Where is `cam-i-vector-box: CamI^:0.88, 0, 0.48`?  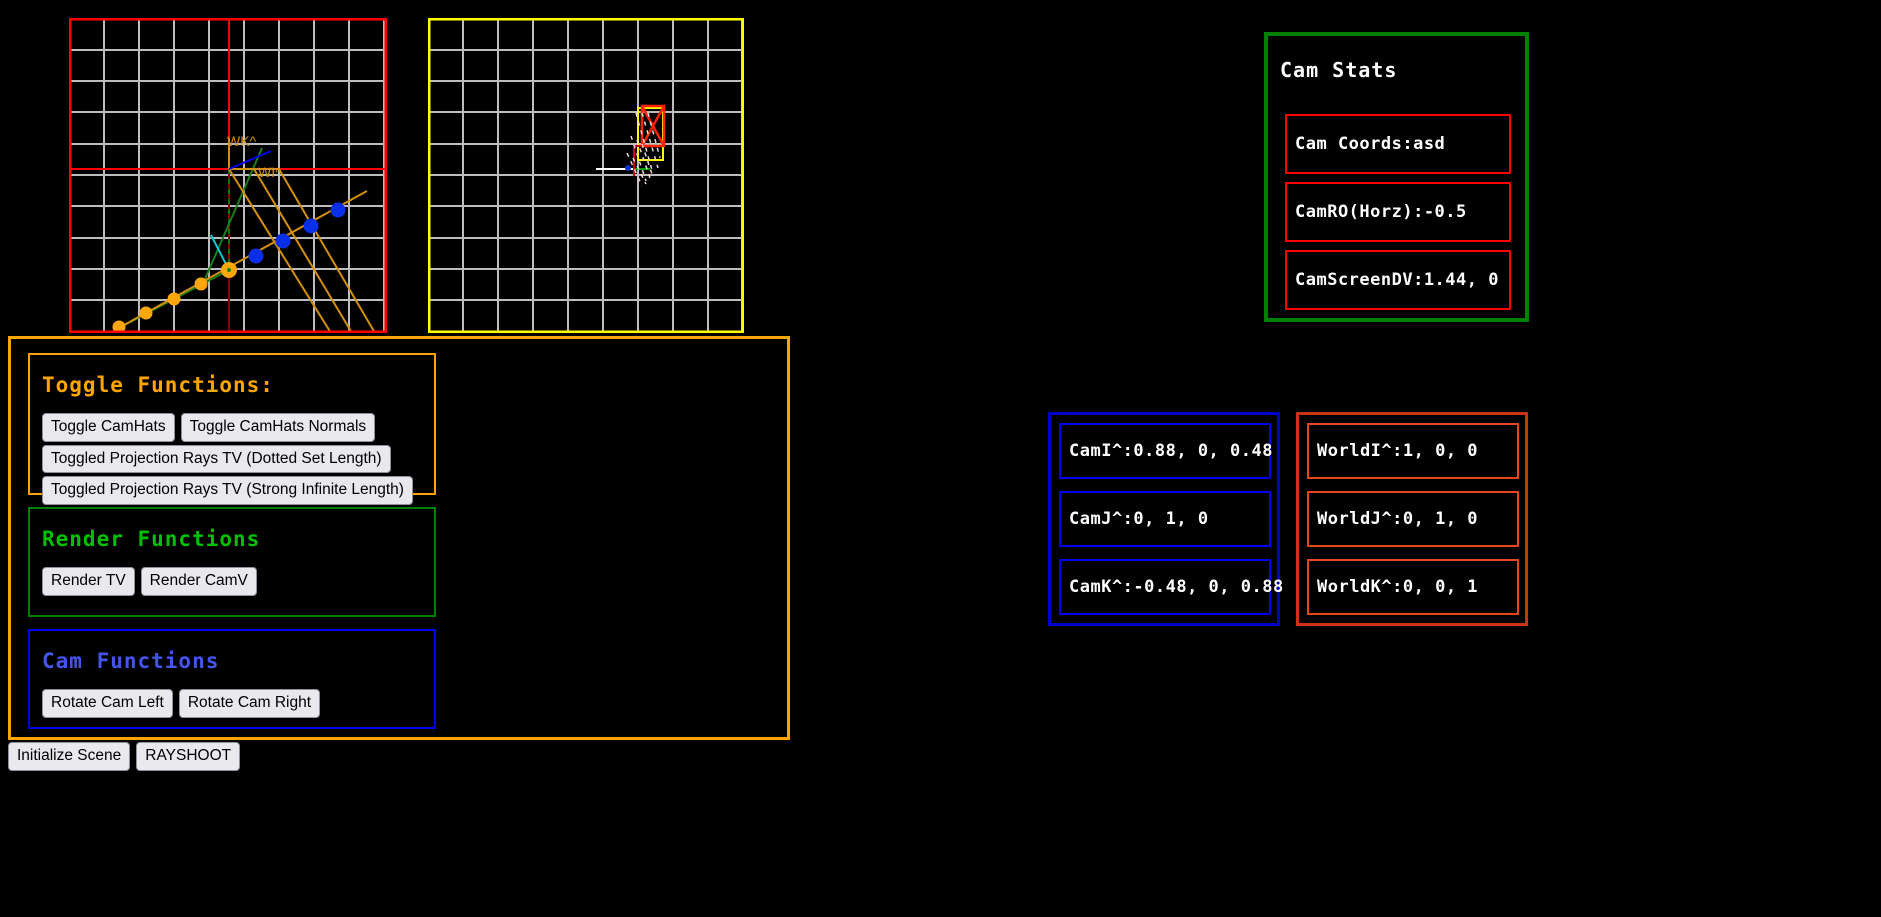 cam-i-vector-box: CamI^:0.88, 0, 0.48 is located at coordinates (1166, 451).